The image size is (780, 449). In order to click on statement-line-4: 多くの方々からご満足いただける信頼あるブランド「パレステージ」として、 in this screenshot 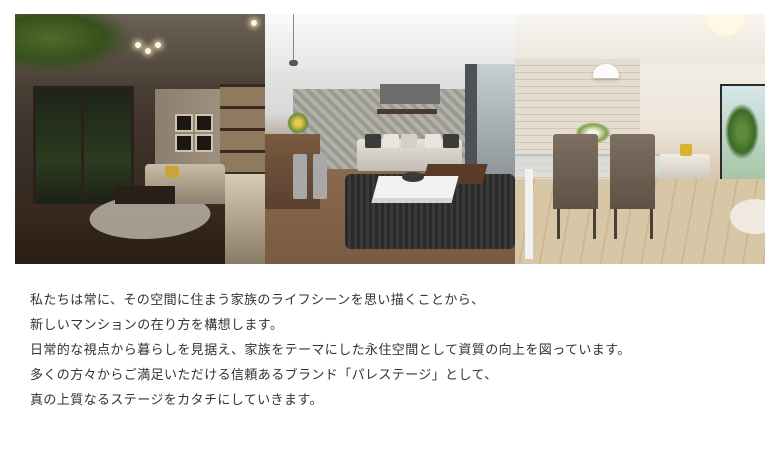, I will do `click(264, 375)`.